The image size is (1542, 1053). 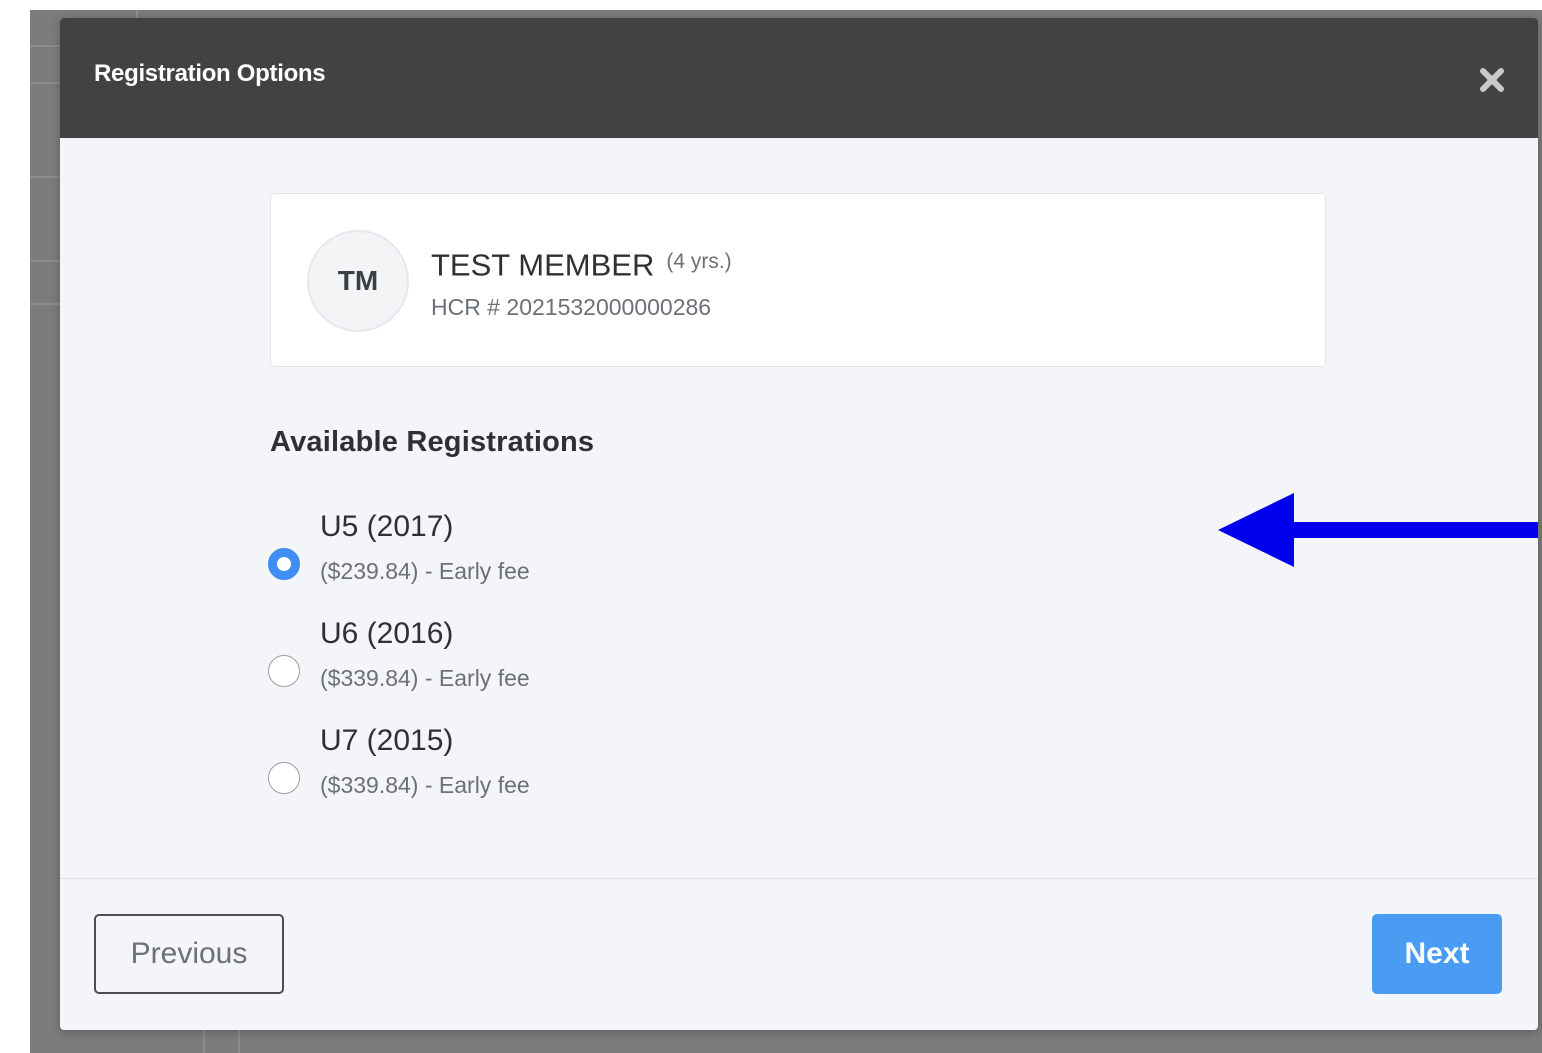 I want to click on modal-header: Registration Options, so click(x=799, y=78).